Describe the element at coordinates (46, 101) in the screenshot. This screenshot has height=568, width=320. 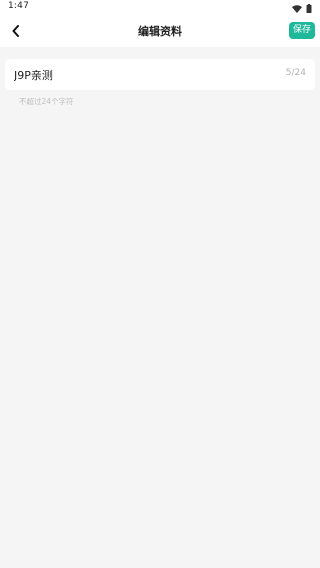
I see `hint-text: 不超过24个字符` at that location.